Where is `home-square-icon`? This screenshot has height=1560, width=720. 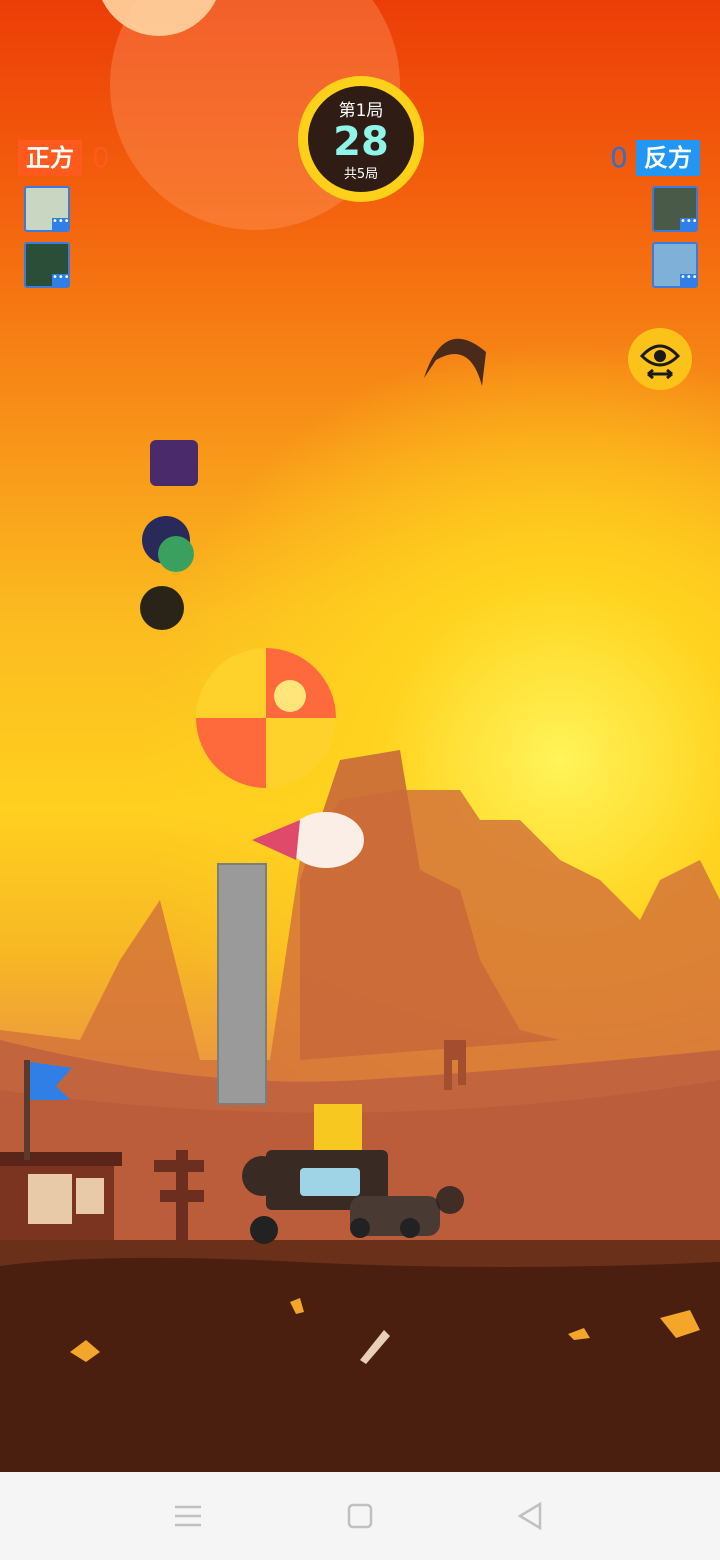 home-square-icon is located at coordinates (360, 1516).